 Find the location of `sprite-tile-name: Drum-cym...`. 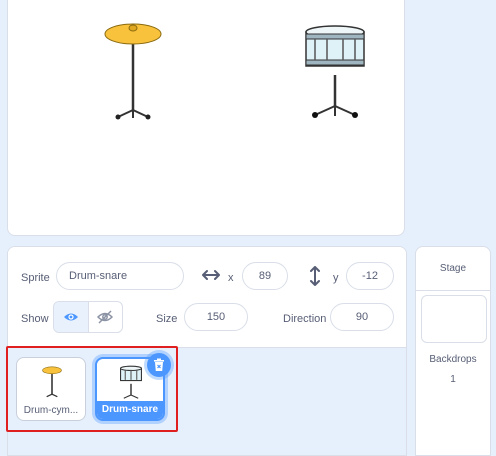

sprite-tile-name: Drum-cym... is located at coordinates (51, 410).